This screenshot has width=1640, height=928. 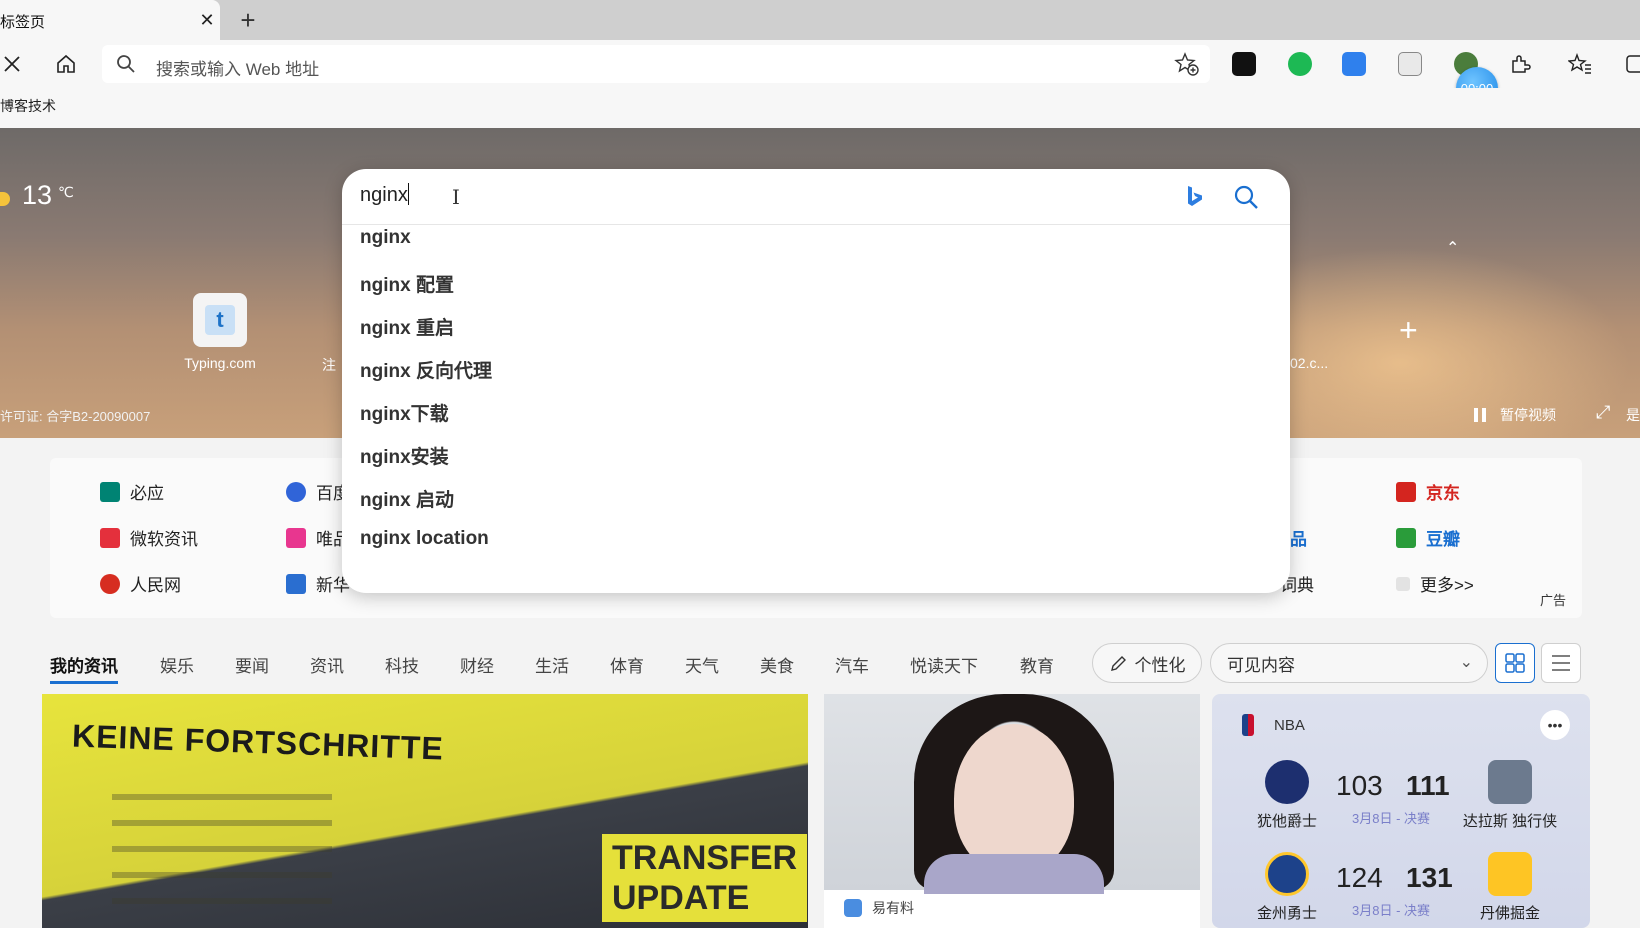 I want to click on pencil-icon, so click(x=1118, y=663).